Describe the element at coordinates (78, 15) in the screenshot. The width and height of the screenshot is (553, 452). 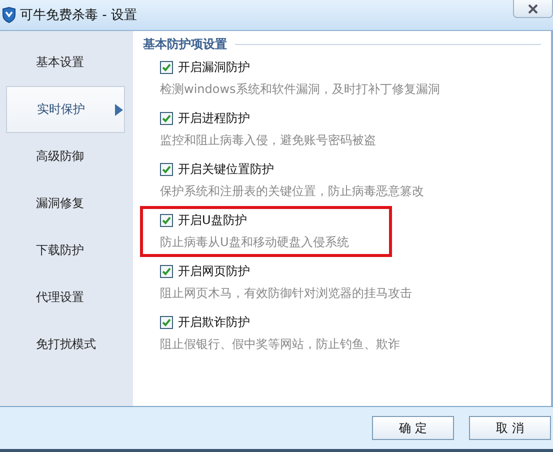
I see `window-title: 可牛免费杀毒 - 设置` at that location.